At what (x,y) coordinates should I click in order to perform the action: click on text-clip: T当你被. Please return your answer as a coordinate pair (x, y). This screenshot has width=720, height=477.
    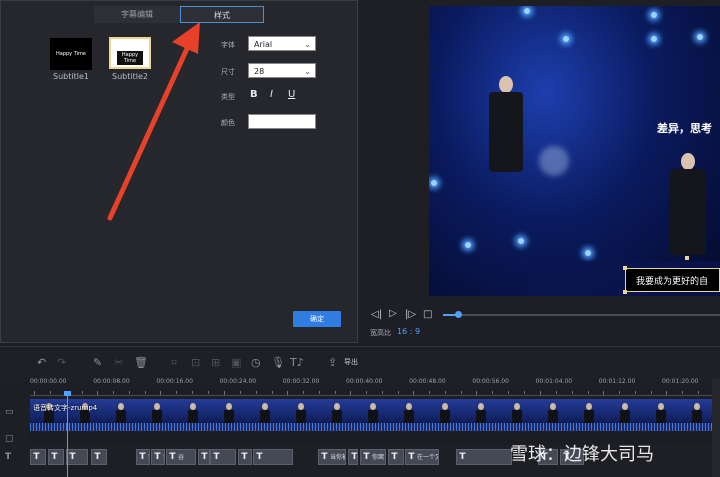
    Looking at the image, I should click on (332, 457).